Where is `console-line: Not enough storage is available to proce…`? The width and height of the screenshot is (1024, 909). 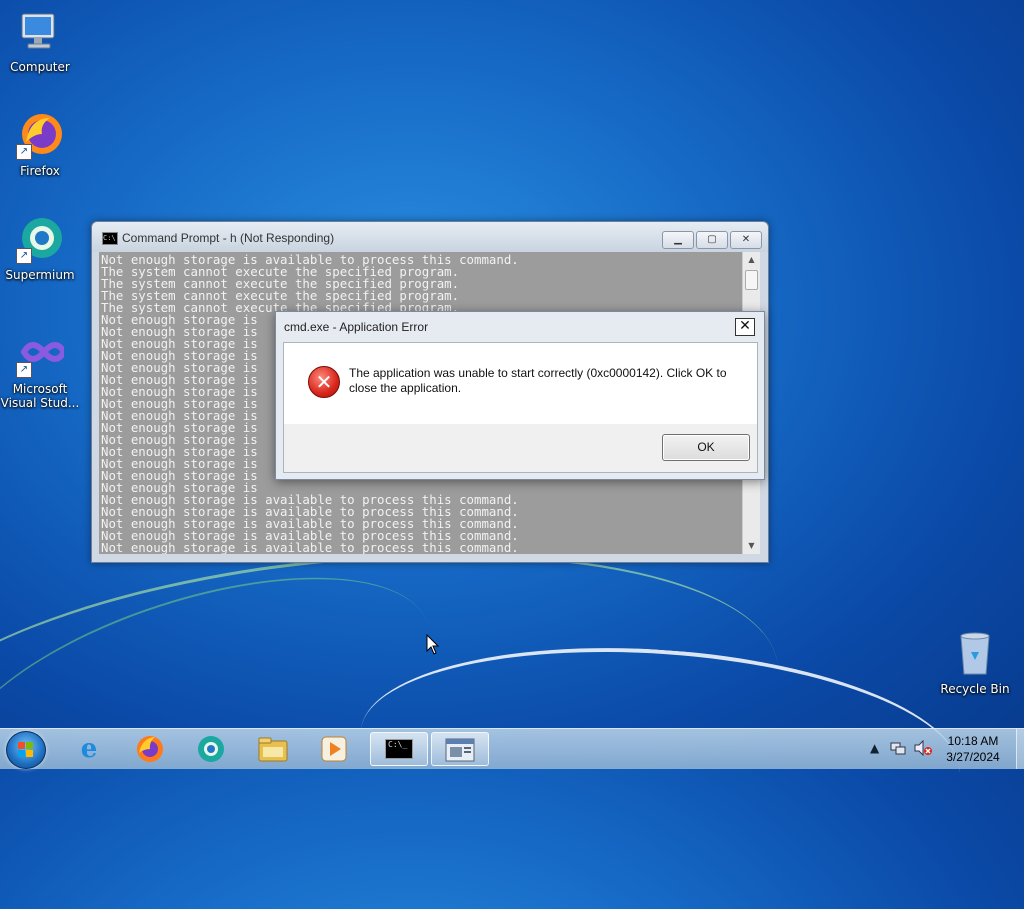 console-line: Not enough storage is available to proce… is located at coordinates (310, 547).